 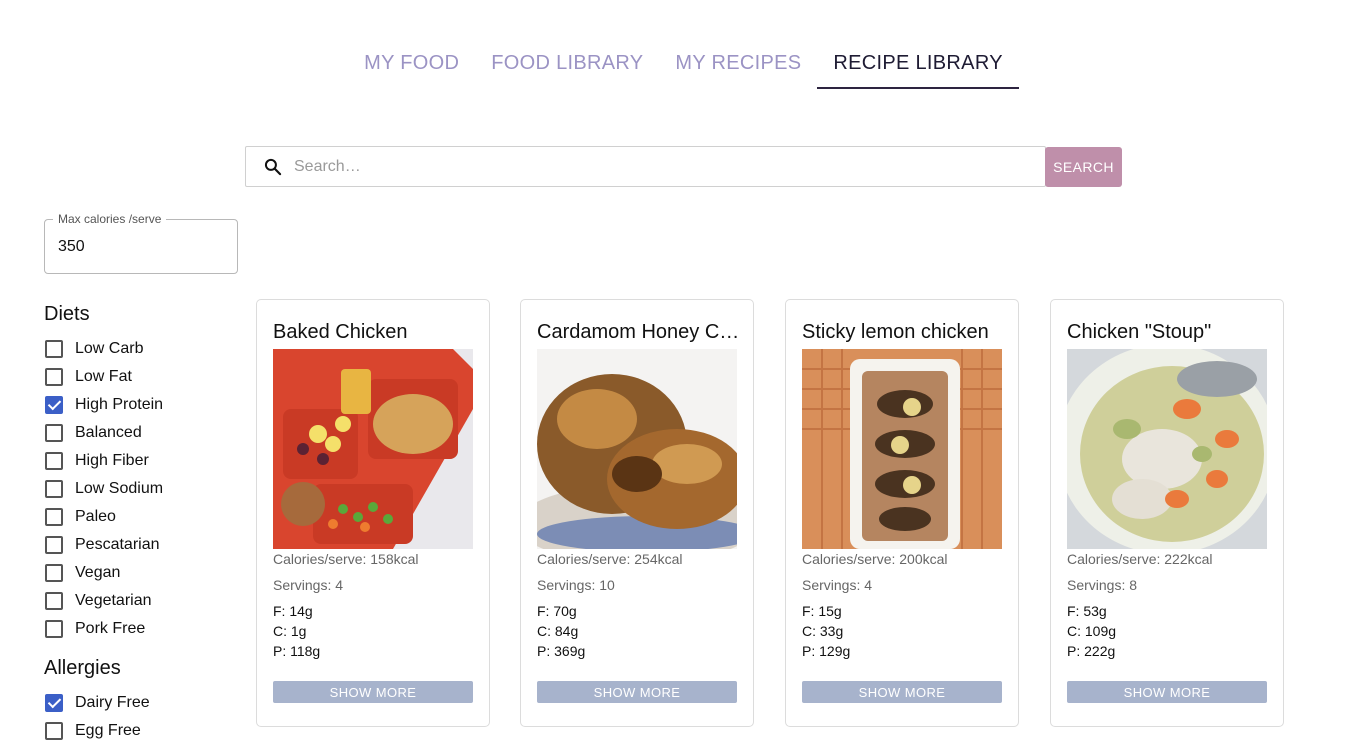 What do you see at coordinates (67, 314) in the screenshot?
I see `diets-heading: Diets` at bounding box center [67, 314].